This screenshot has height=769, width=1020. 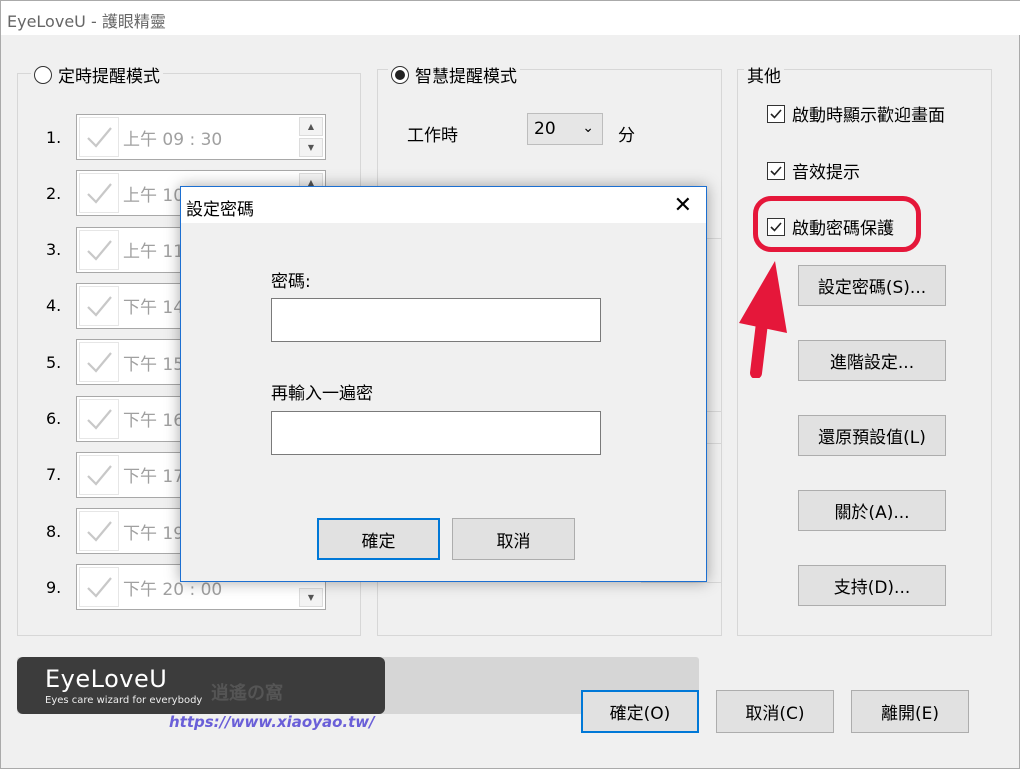 I want to click on row-number: 5., so click(x=54, y=362).